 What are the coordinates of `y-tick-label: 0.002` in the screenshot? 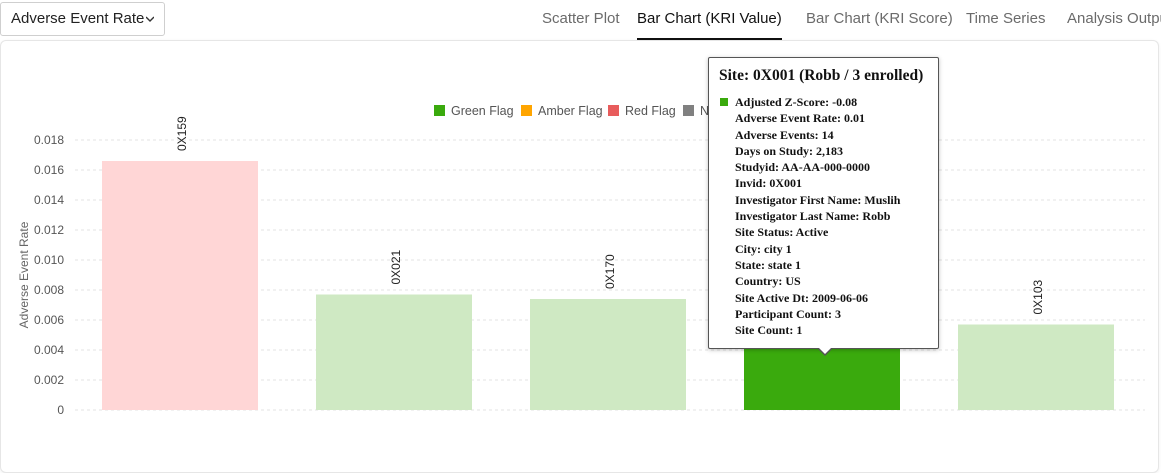 It's located at (49, 380).